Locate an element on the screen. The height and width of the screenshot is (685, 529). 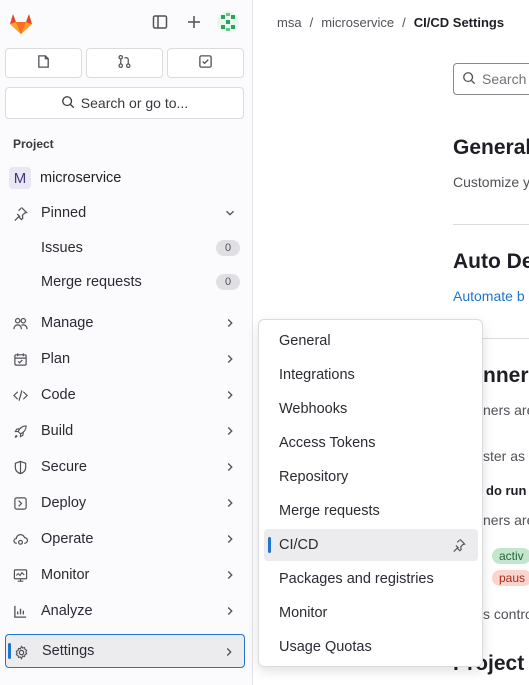
sidebar-item-secure: Secure is located at coordinates (125, 467).